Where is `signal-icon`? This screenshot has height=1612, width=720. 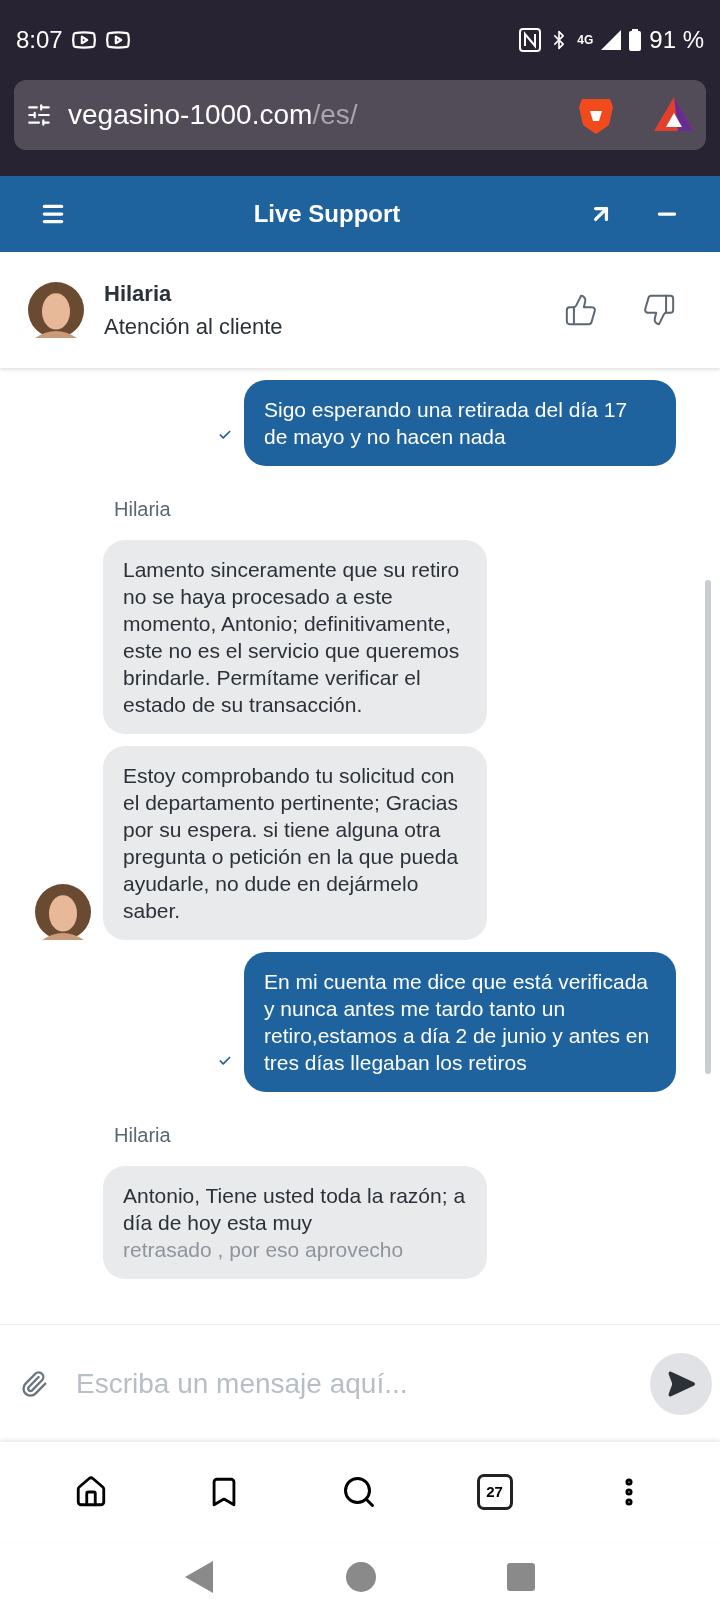 signal-icon is located at coordinates (611, 40).